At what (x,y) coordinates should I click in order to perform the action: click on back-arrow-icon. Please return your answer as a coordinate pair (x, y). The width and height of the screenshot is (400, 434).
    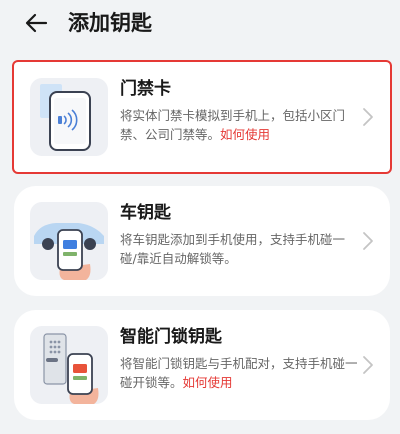
    Looking at the image, I should click on (37, 23).